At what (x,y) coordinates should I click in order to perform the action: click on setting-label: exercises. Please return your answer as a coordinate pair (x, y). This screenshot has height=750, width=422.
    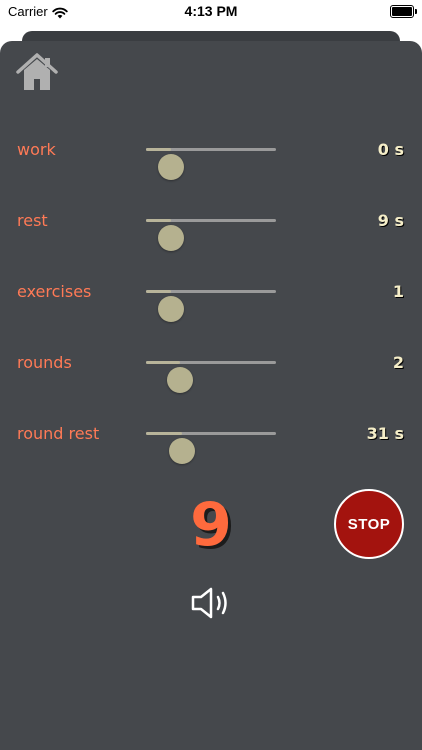
    Looking at the image, I should click on (54, 291).